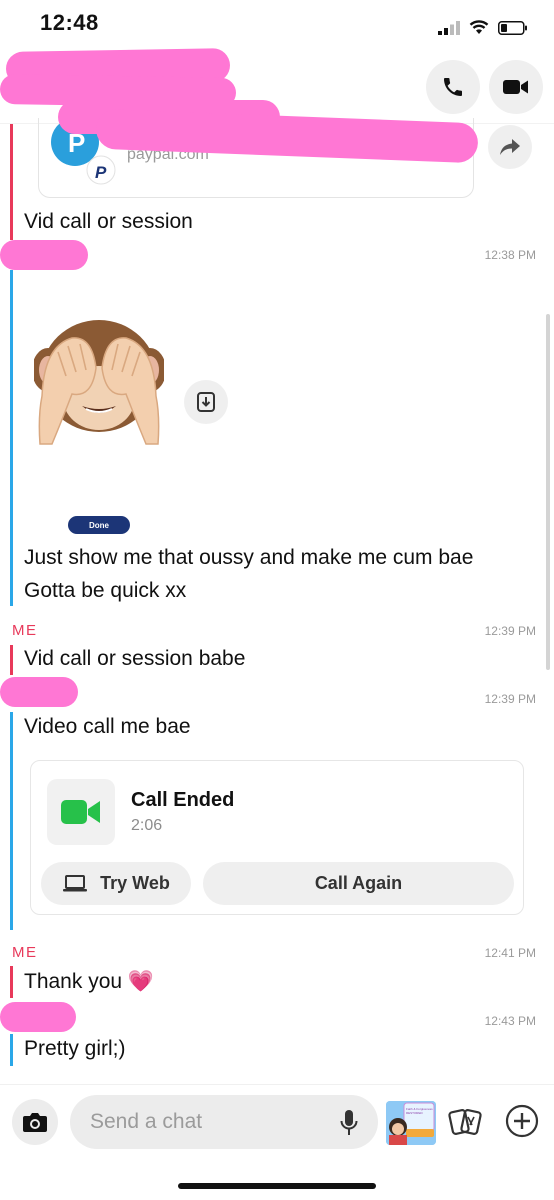  What do you see at coordinates (349, 1123) in the screenshot?
I see `microphone-icon` at bounding box center [349, 1123].